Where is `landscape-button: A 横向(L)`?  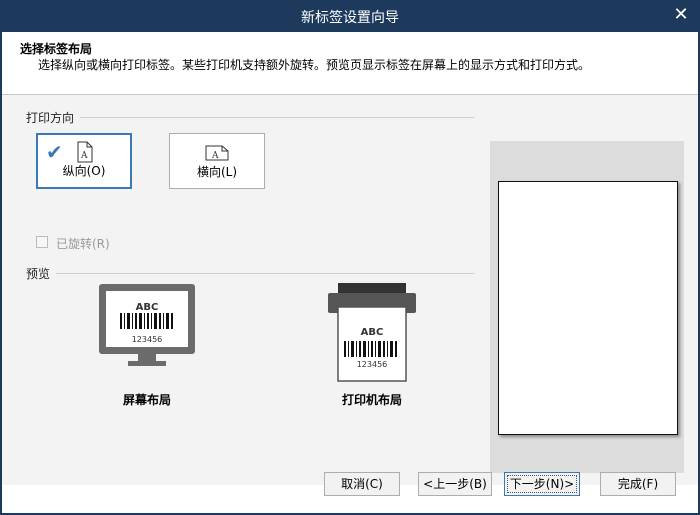 landscape-button: A 横向(L) is located at coordinates (217, 161).